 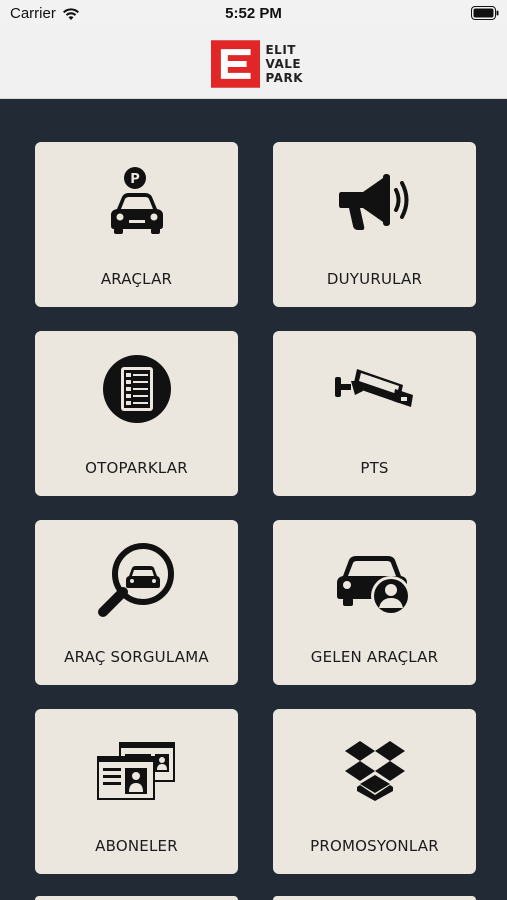 What do you see at coordinates (374, 846) in the screenshot?
I see `menu-tile-label: PROMOSYONLAR` at bounding box center [374, 846].